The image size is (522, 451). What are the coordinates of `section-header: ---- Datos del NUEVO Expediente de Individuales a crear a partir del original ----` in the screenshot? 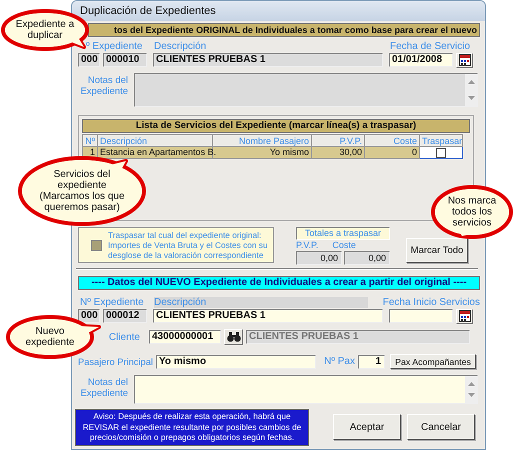 It's located at (279, 283).